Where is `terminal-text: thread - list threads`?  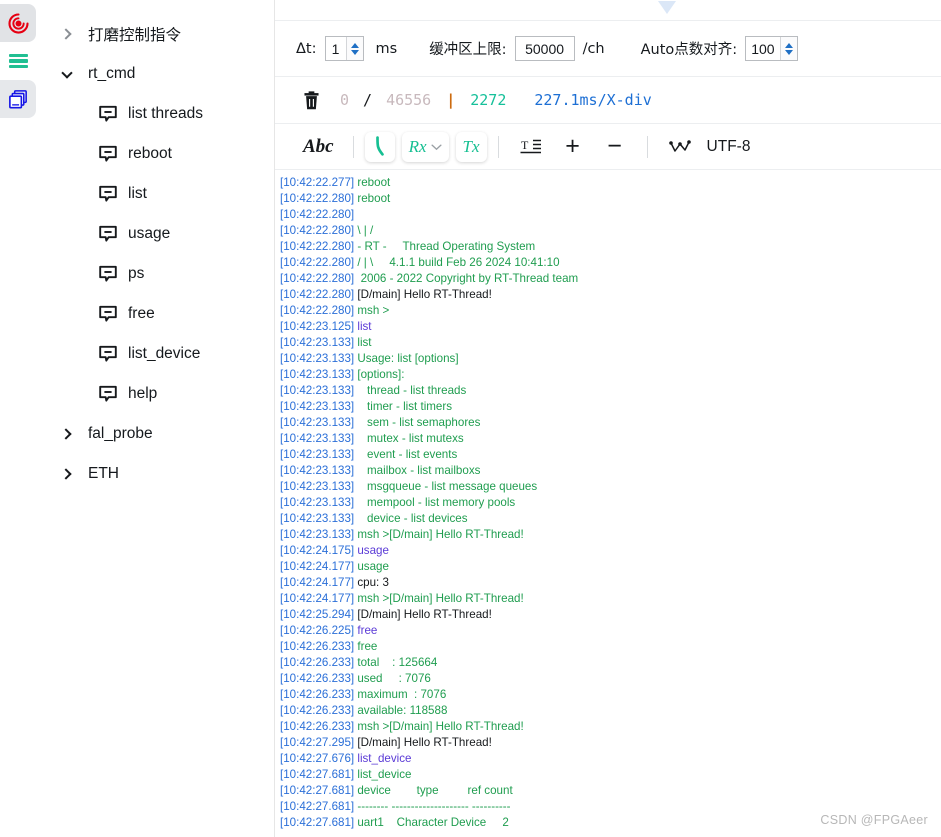 terminal-text: thread - list threads is located at coordinates (410, 390).